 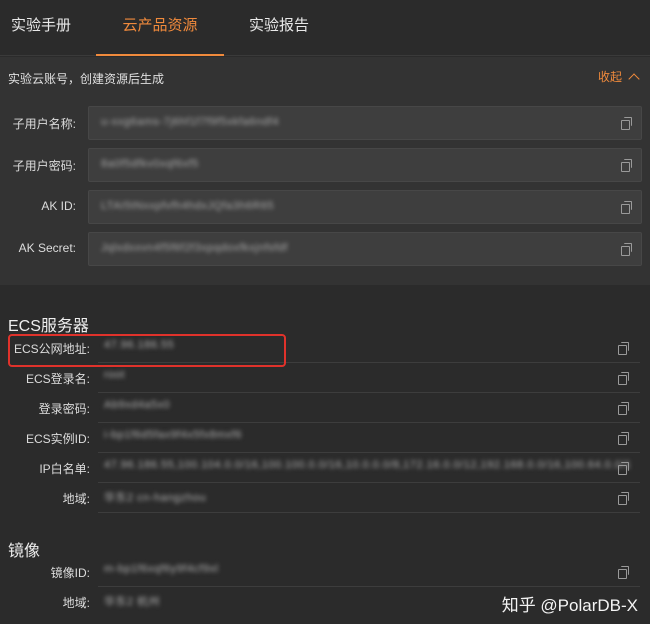 What do you see at coordinates (365, 207) in the screenshot?
I see `ak-id-field: LTAI5tNxxpfvfh4hdxJQfa3h6R65` at bounding box center [365, 207].